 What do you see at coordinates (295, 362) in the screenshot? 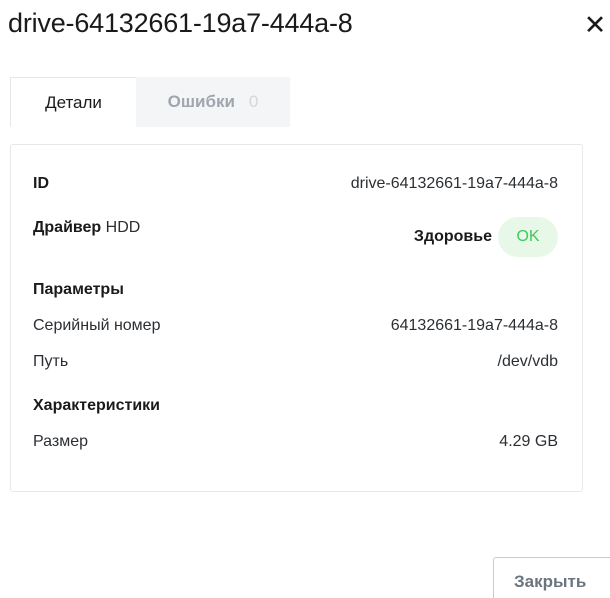
I see `path-row: Путь /dev/vdb` at bounding box center [295, 362].